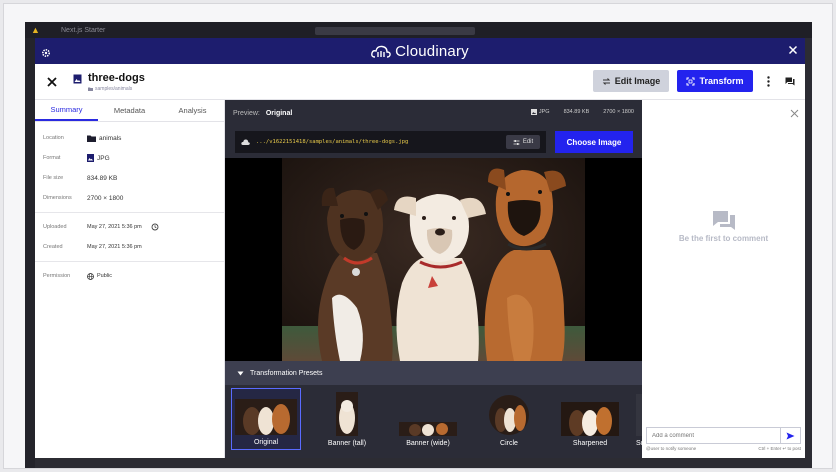 The height and width of the screenshot is (472, 836). Describe the element at coordinates (544, 112) in the screenshot. I see `preview-format-text: JPG` at that location.